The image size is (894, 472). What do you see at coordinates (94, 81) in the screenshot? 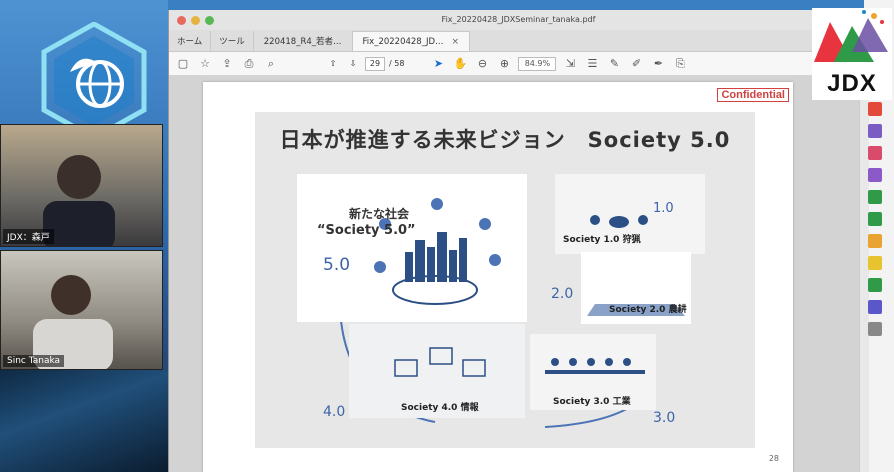
I see `globe-leaf-logo` at bounding box center [94, 81].